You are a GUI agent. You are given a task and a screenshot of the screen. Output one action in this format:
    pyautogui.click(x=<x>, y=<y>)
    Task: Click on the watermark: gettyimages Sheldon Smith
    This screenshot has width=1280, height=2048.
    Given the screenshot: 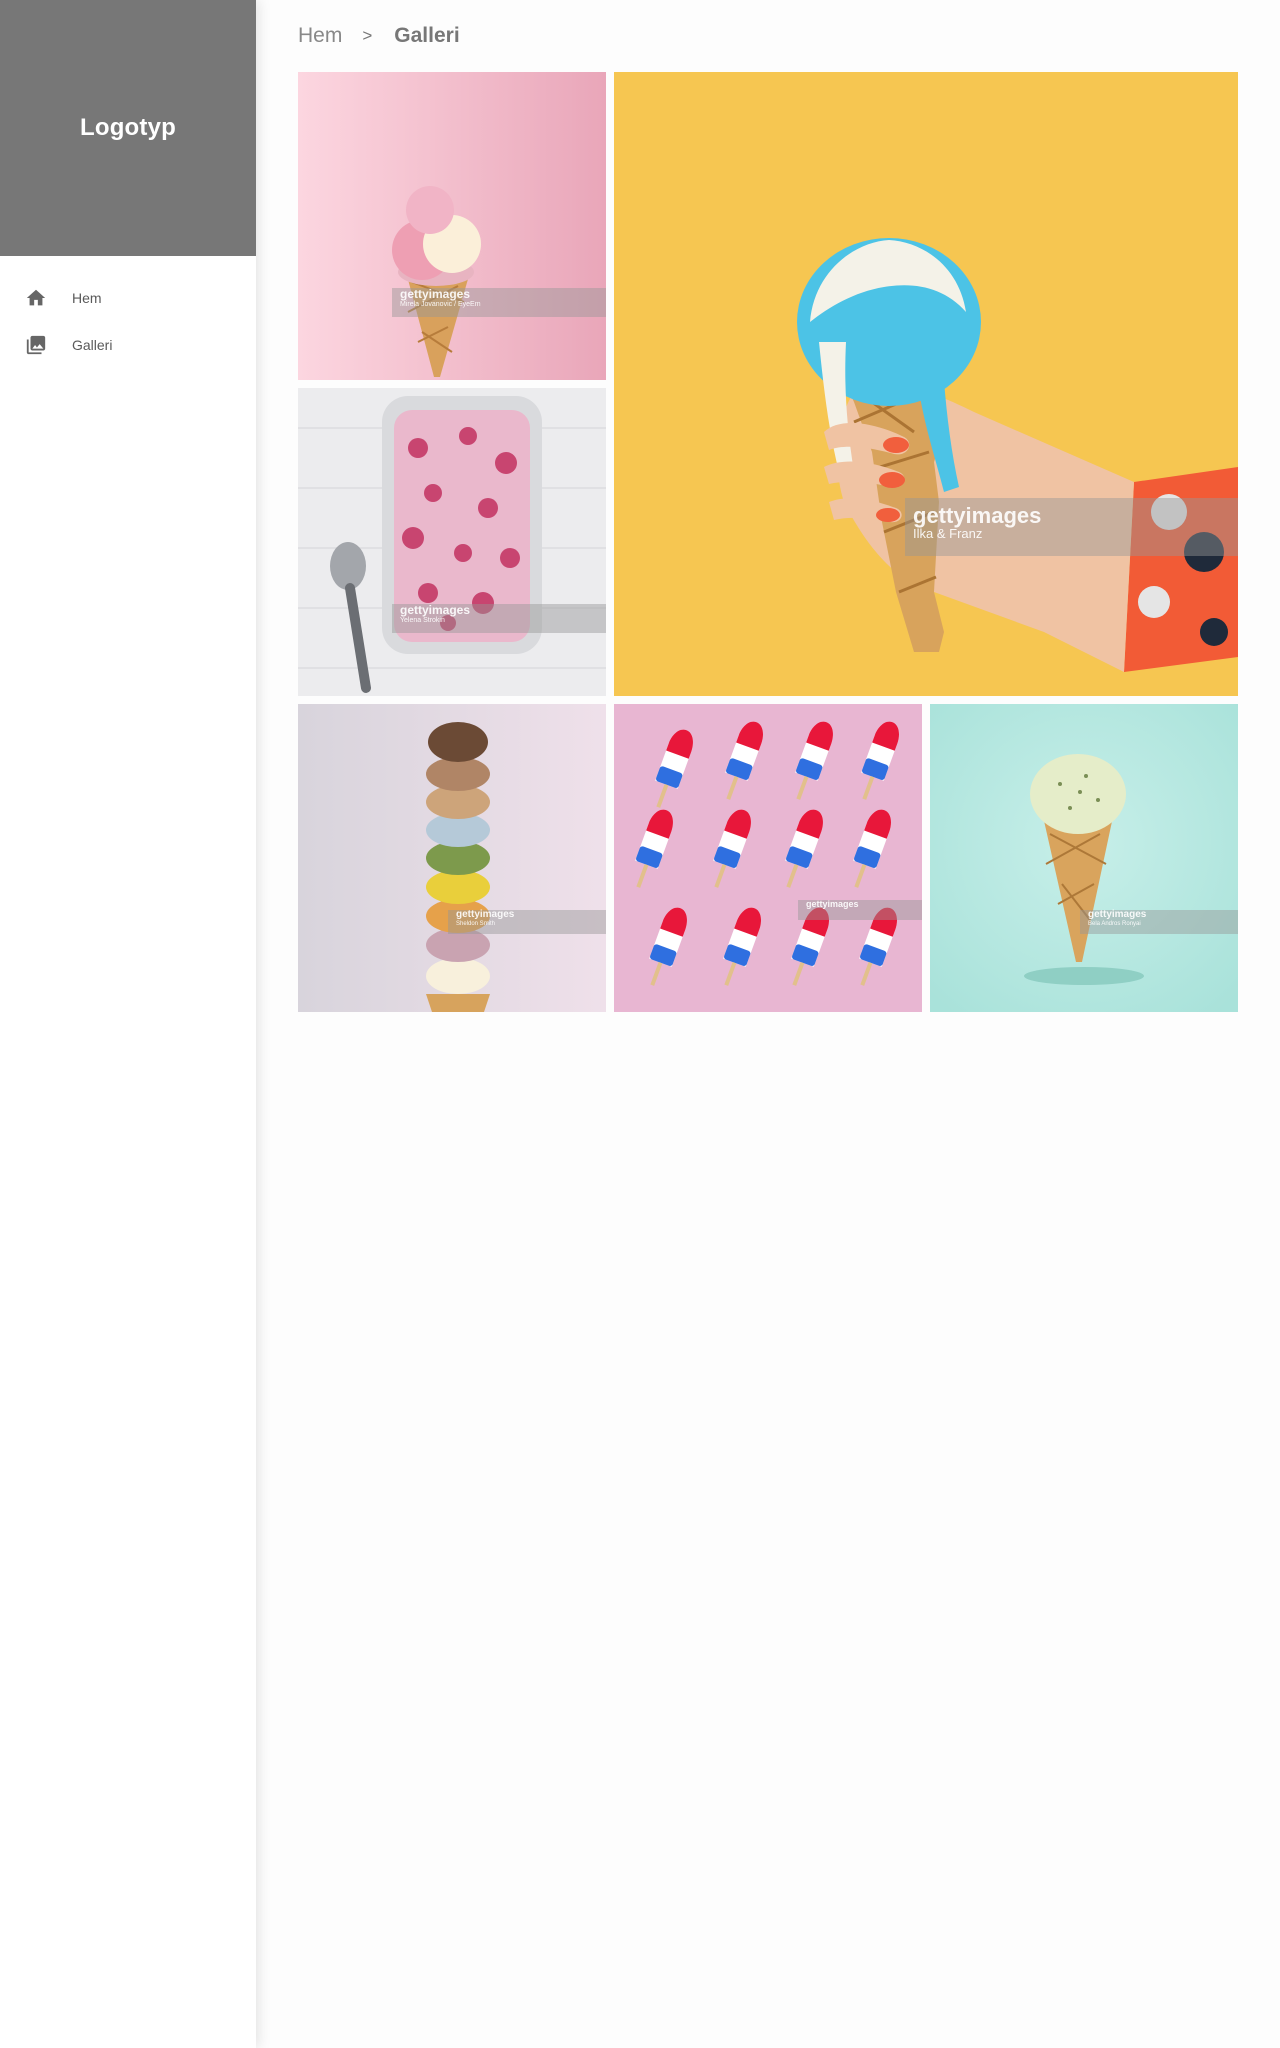 What is the action you would take?
    pyautogui.click(x=527, y=921)
    